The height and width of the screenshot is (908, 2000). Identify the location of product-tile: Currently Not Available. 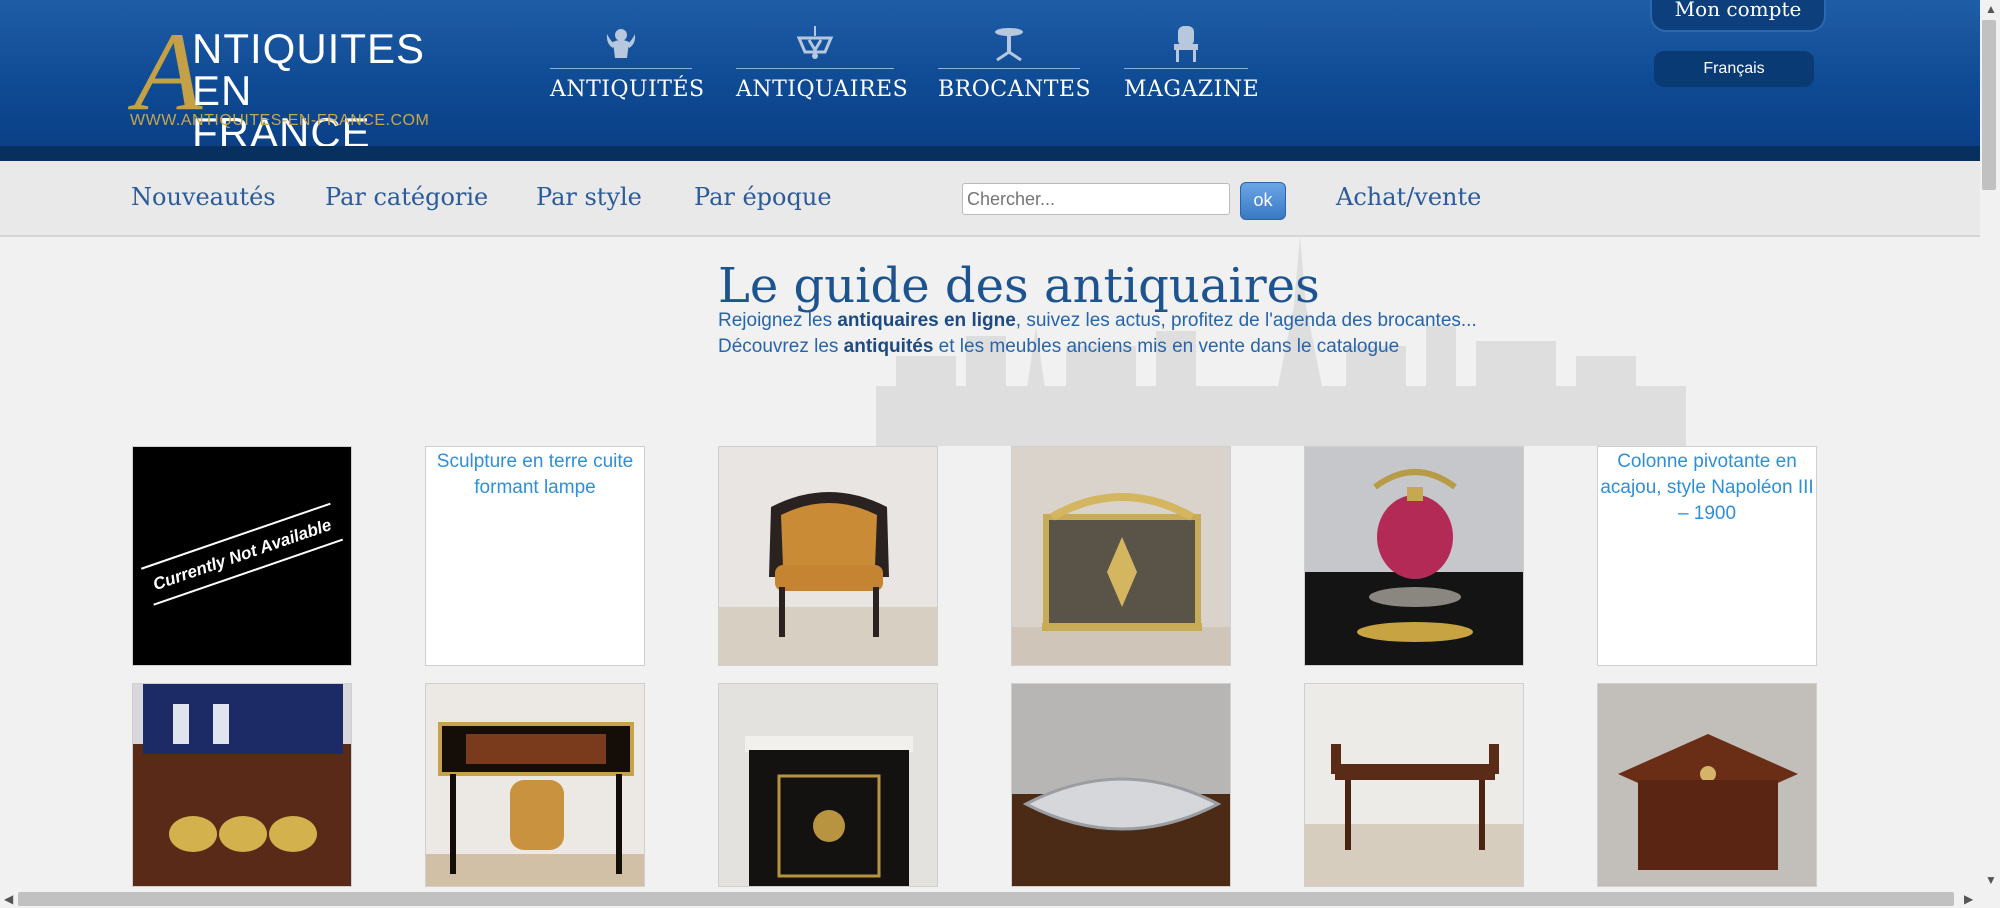
(242, 556).